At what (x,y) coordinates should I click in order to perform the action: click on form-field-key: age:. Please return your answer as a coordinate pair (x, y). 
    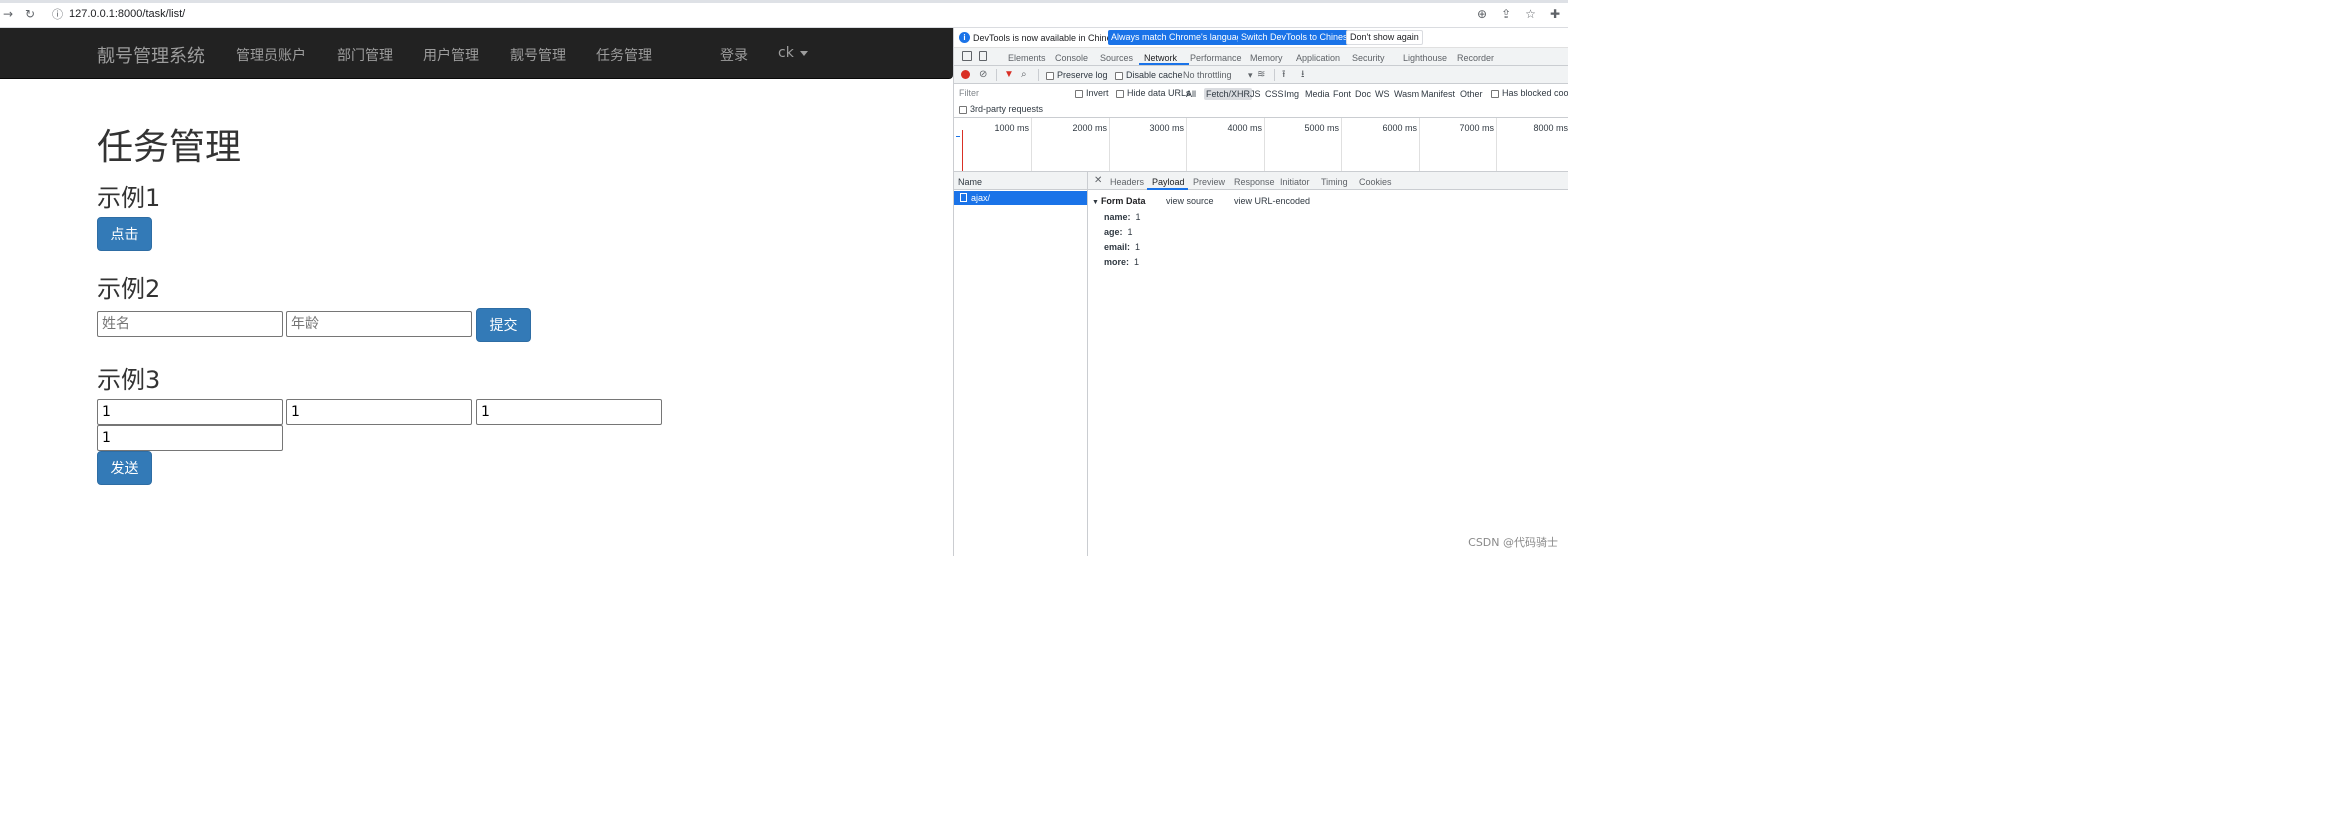
    Looking at the image, I should click on (1113, 232).